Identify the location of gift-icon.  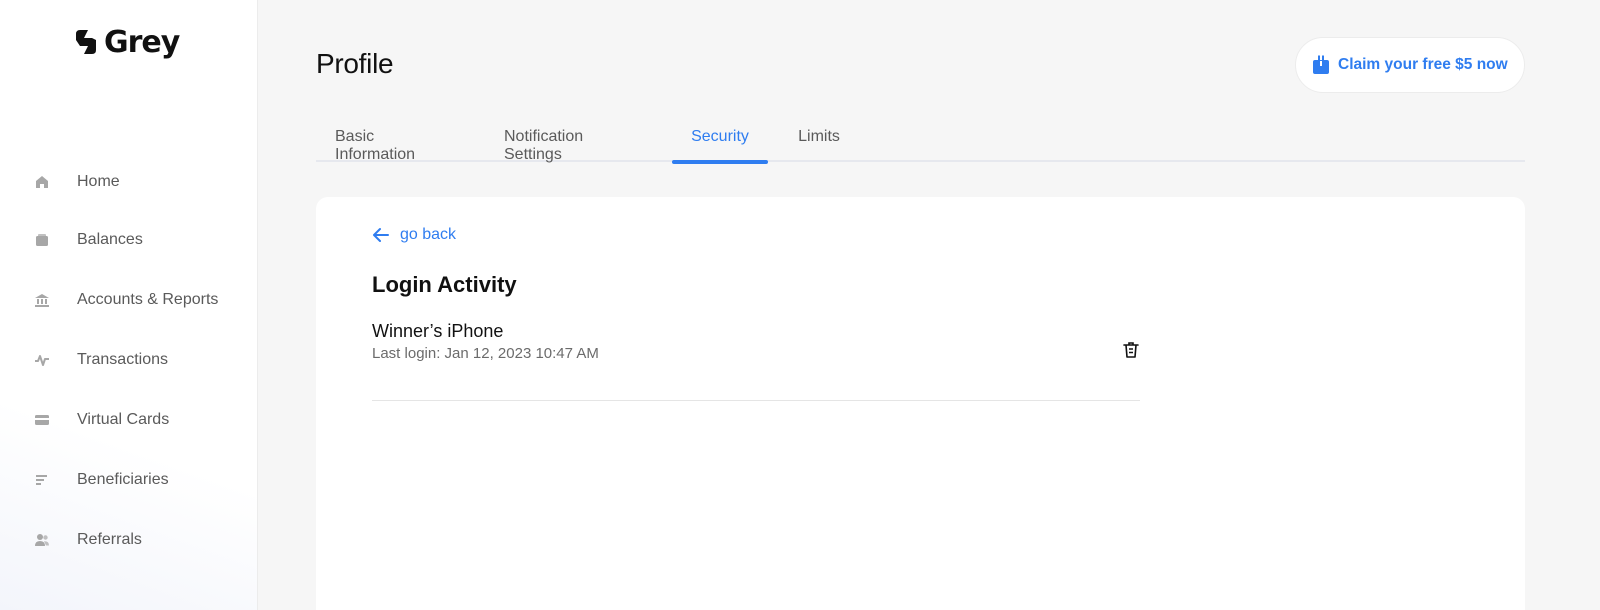
(1321, 64).